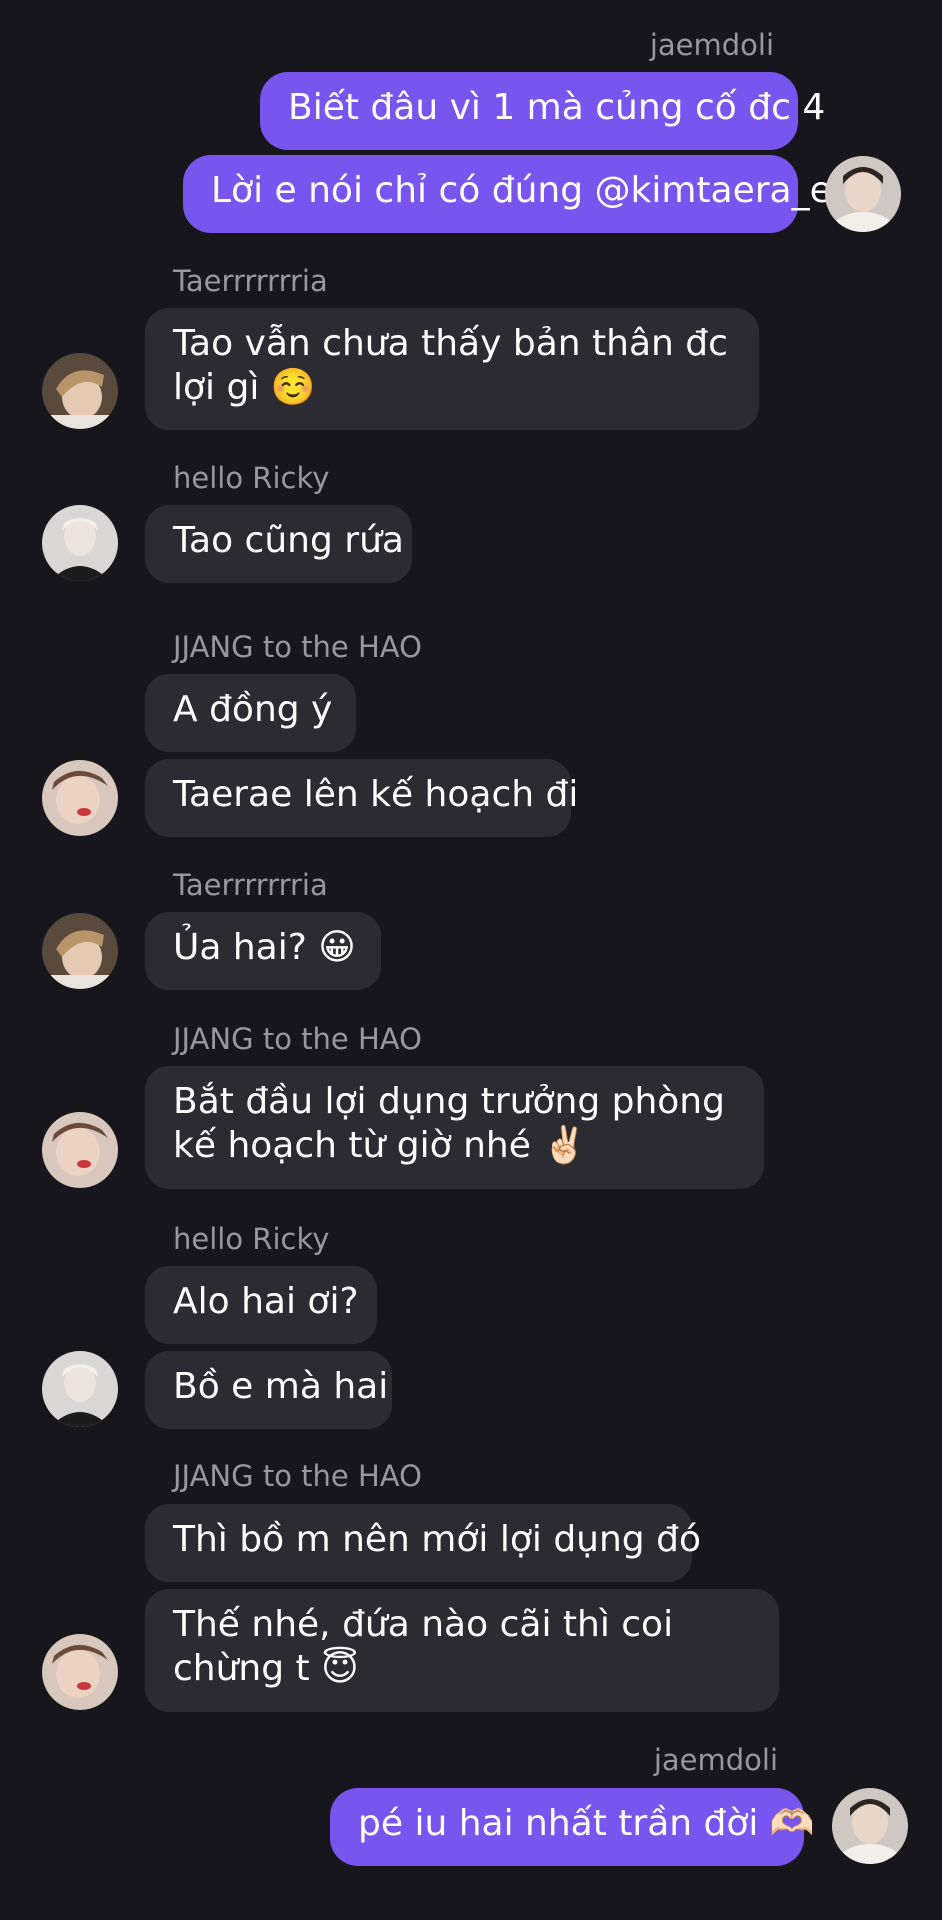 The height and width of the screenshot is (1920, 942). What do you see at coordinates (361, 798) in the screenshot?
I see `message-bubble-incoming: Taerae lên kế hoạch đi` at bounding box center [361, 798].